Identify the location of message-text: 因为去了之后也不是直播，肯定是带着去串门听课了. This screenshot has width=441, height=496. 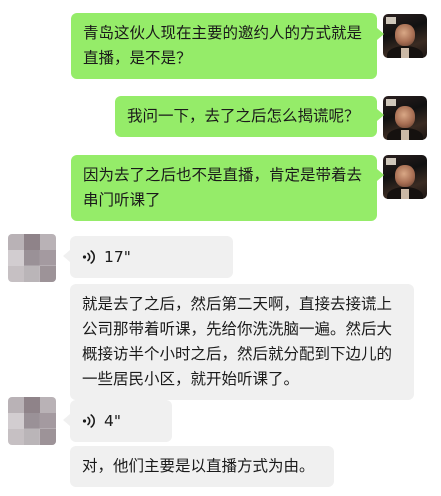
(223, 187).